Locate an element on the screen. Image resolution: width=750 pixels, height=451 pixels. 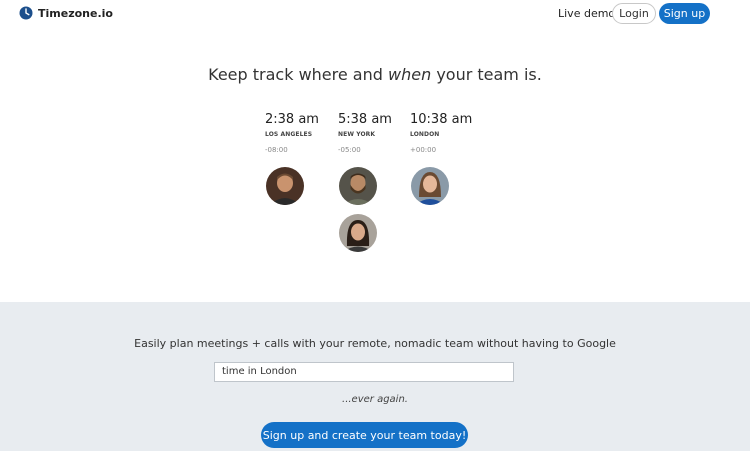
timezone-column-london: 10:38 am LONDON +00:00 is located at coordinates (445, 133).